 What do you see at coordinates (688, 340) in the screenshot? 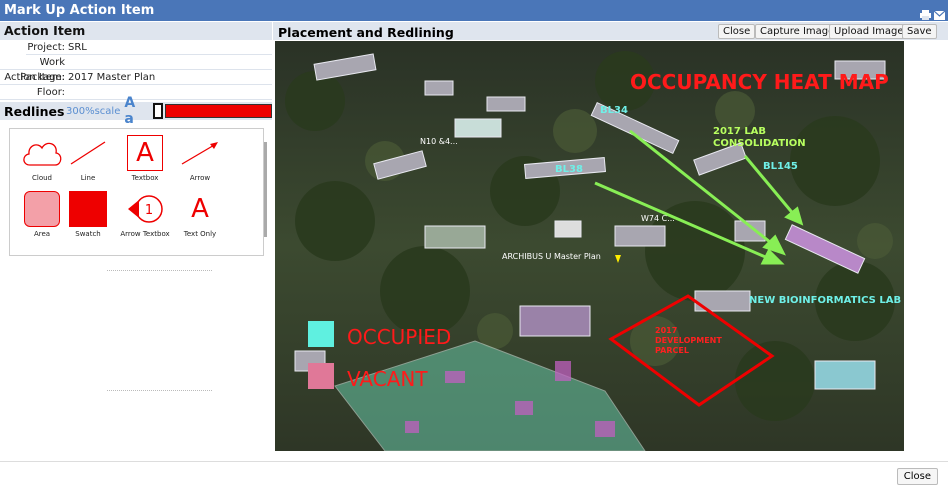
I see `label-dev-2: DEVELOPMENT` at bounding box center [688, 340].